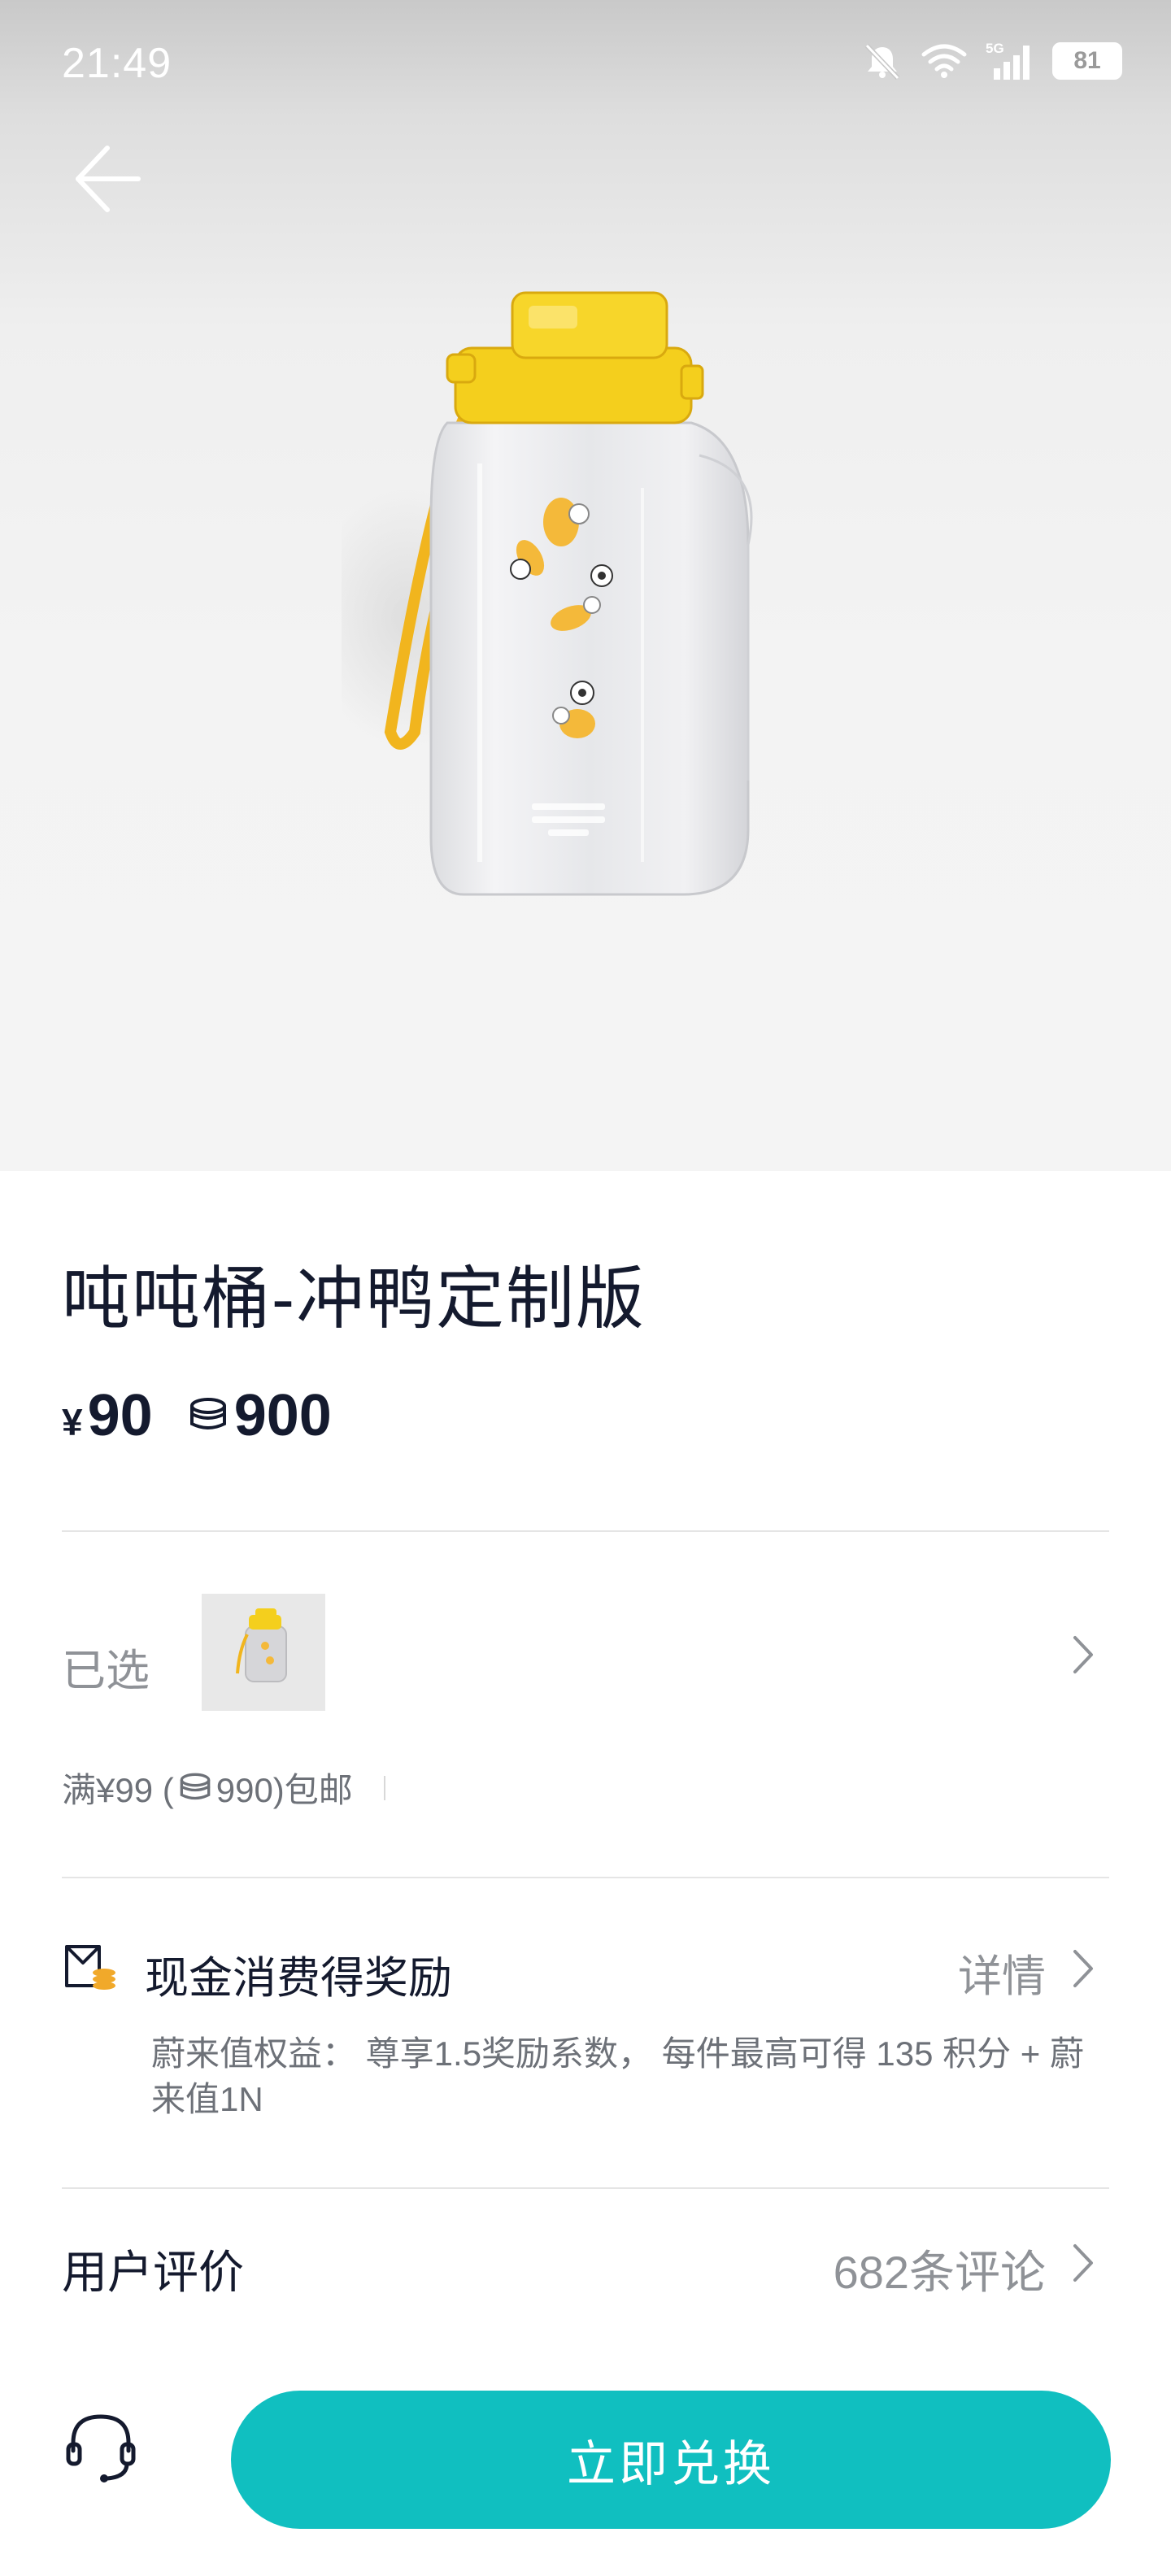 This screenshot has height=2576, width=1171. I want to click on wifi-icon, so click(944, 61).